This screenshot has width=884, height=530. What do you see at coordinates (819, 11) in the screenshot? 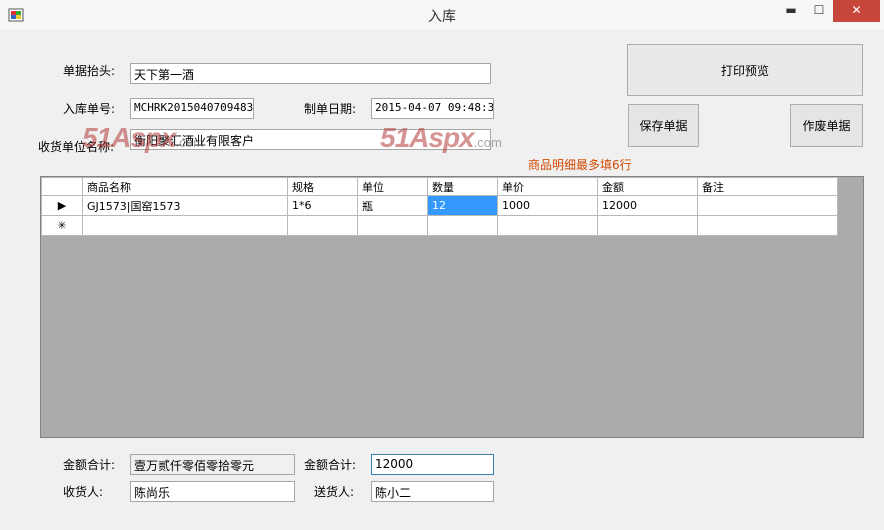
I see `maximize-button: ☐` at bounding box center [819, 11].